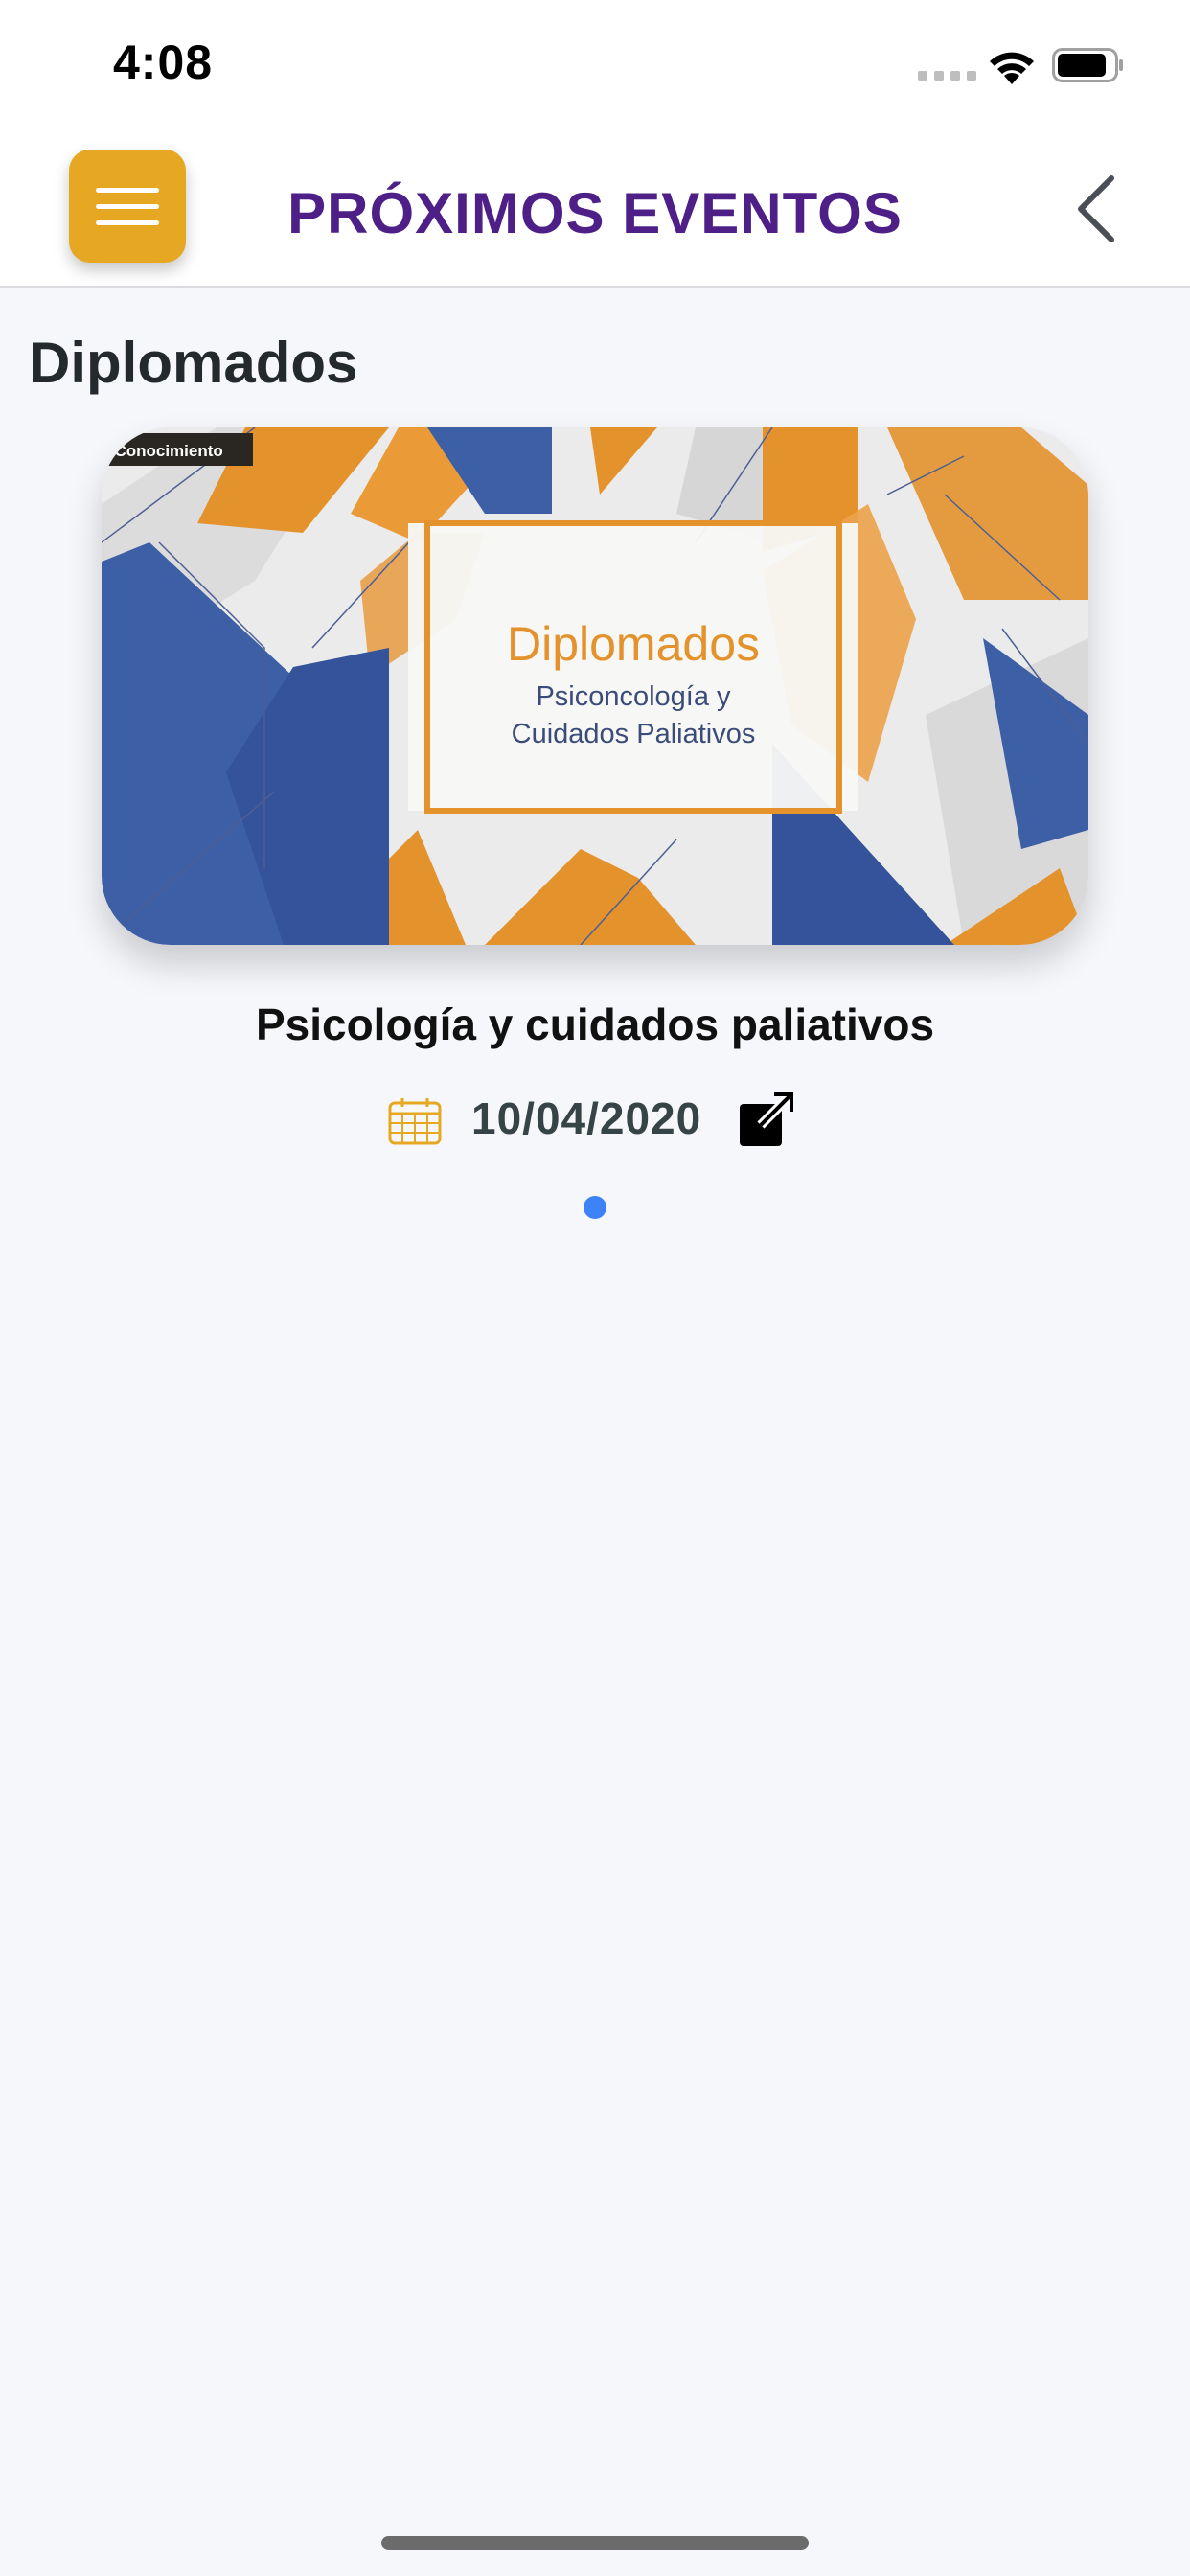 This screenshot has height=2576, width=1190. Describe the element at coordinates (1012, 68) in the screenshot. I see `wifi-icon` at that location.